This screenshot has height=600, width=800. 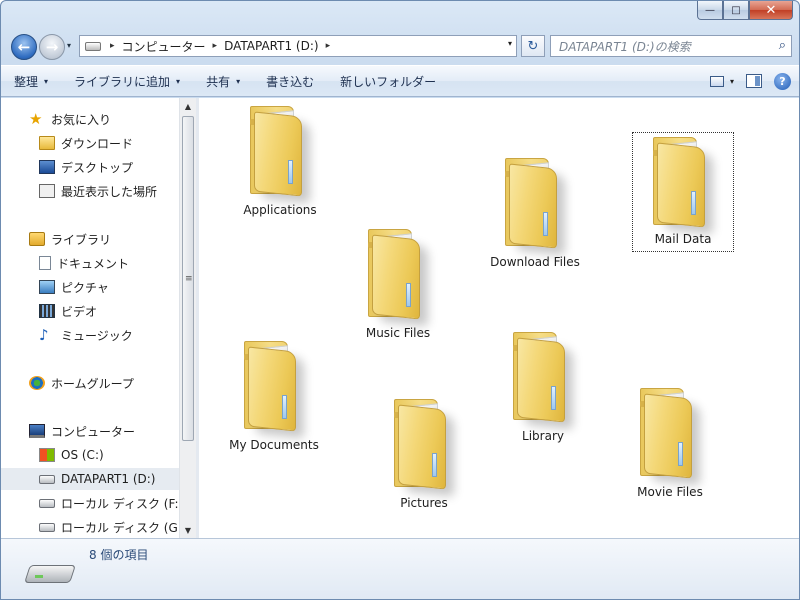 I want to click on nav-computer-label: コンピューター, so click(x=93, y=431).